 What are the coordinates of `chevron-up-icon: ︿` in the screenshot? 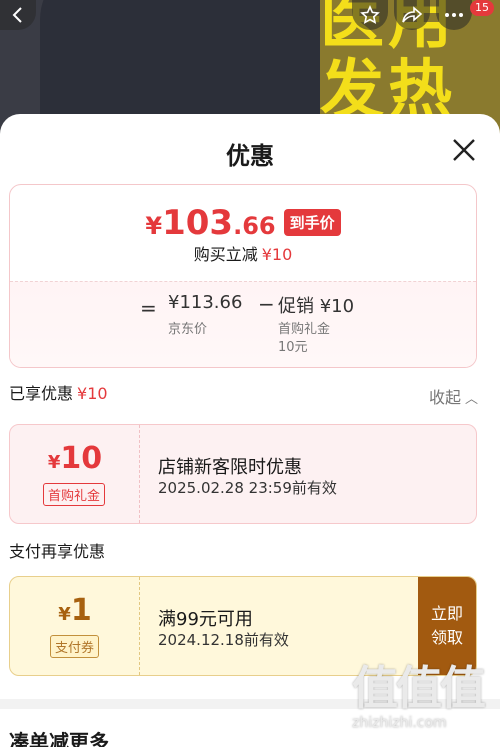 It's located at (471, 399).